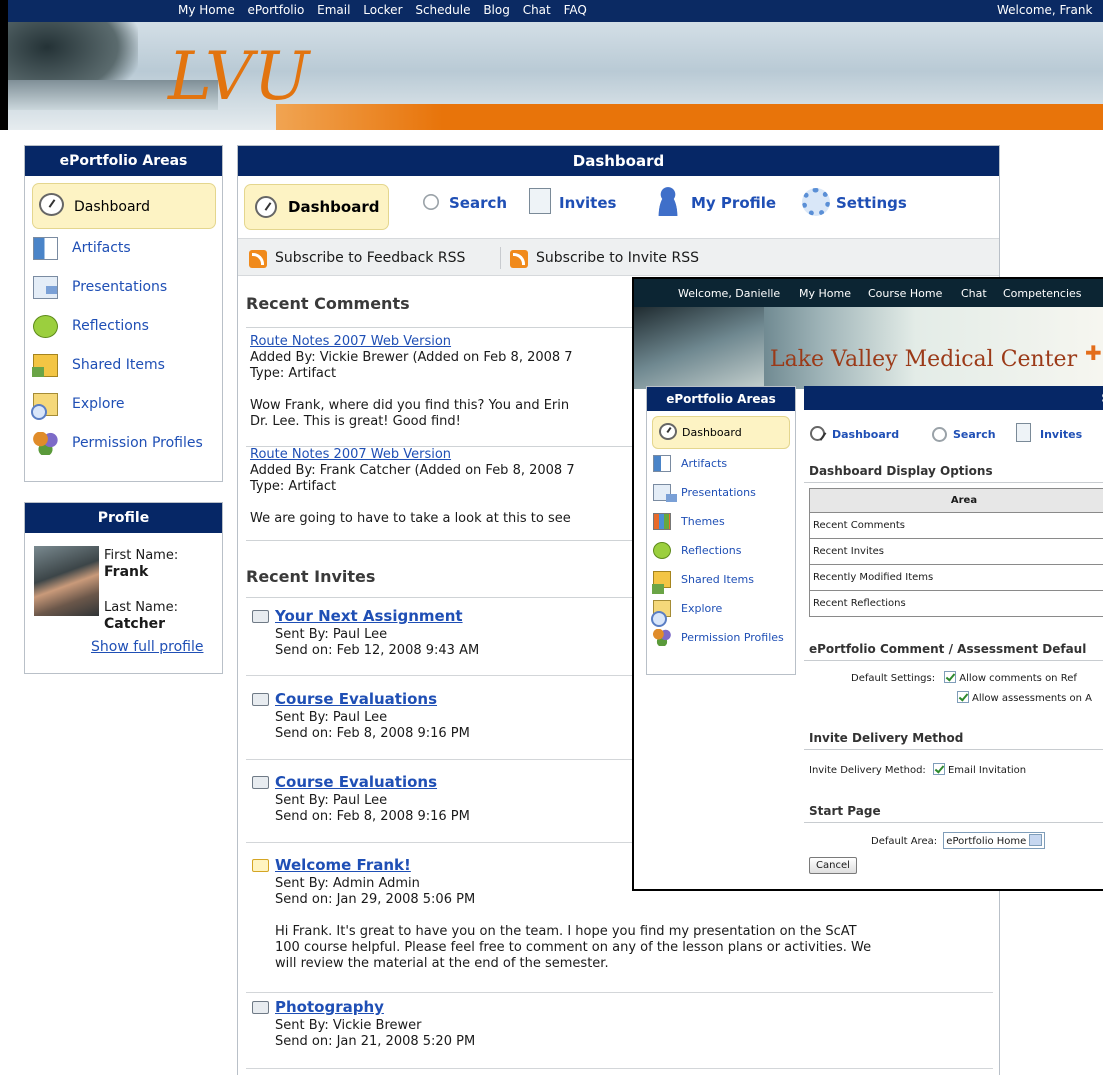 Image resolution: width=1103 pixels, height=1075 pixels. I want to click on hospital-building-image, so click(699, 348).